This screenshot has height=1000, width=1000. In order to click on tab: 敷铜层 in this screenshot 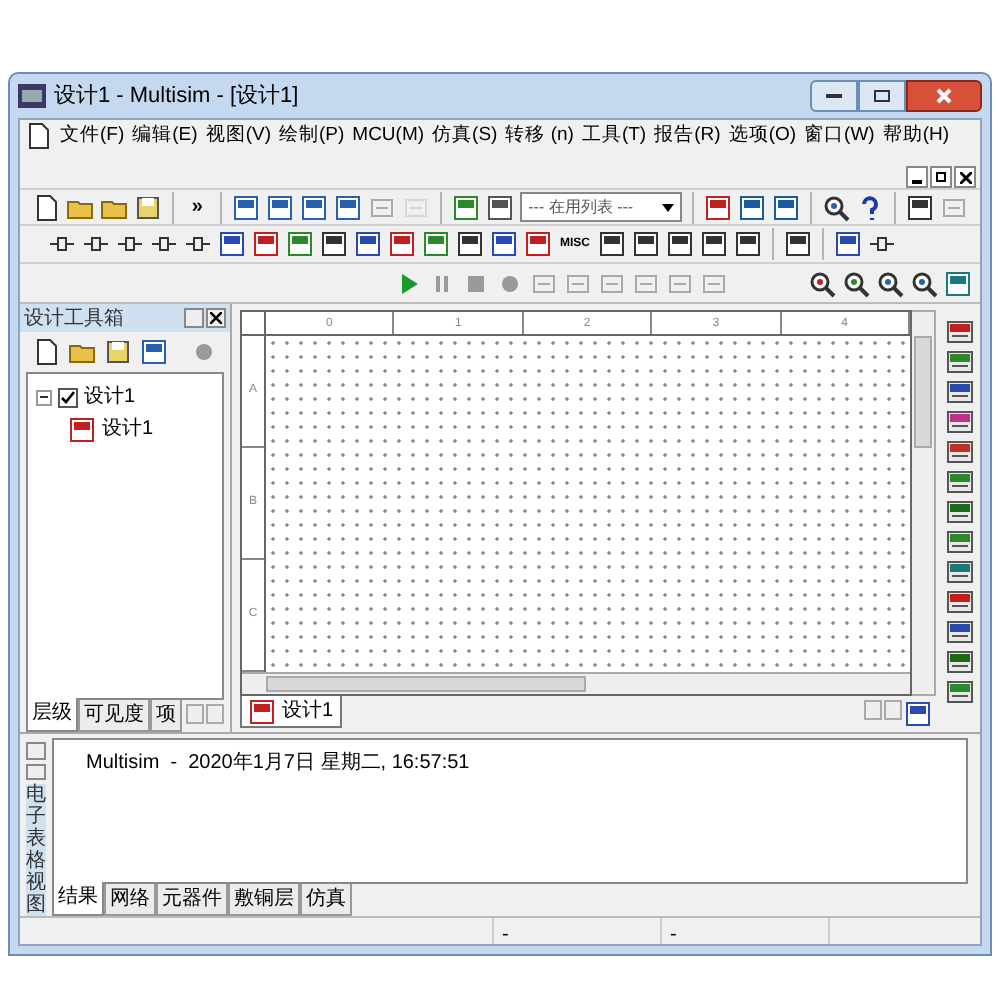, I will do `click(264, 900)`.